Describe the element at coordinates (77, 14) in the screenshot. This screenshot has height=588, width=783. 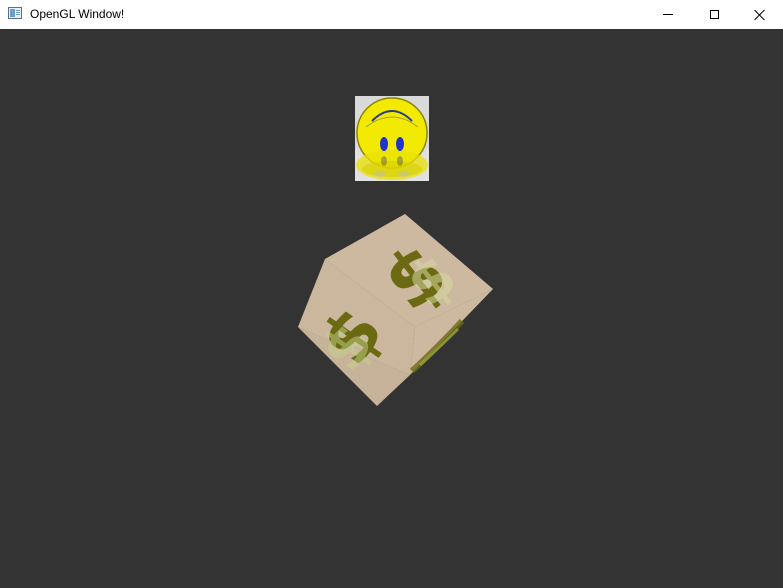
I see `window-title: OpenGL Window!` at that location.